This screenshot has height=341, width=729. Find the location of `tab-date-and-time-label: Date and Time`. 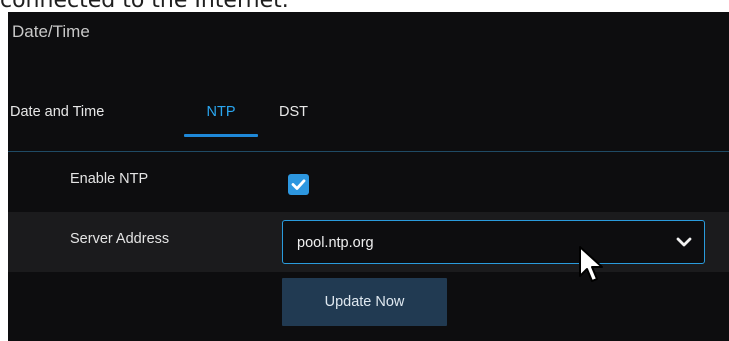

tab-date-and-time-label: Date and Time is located at coordinates (57, 112).